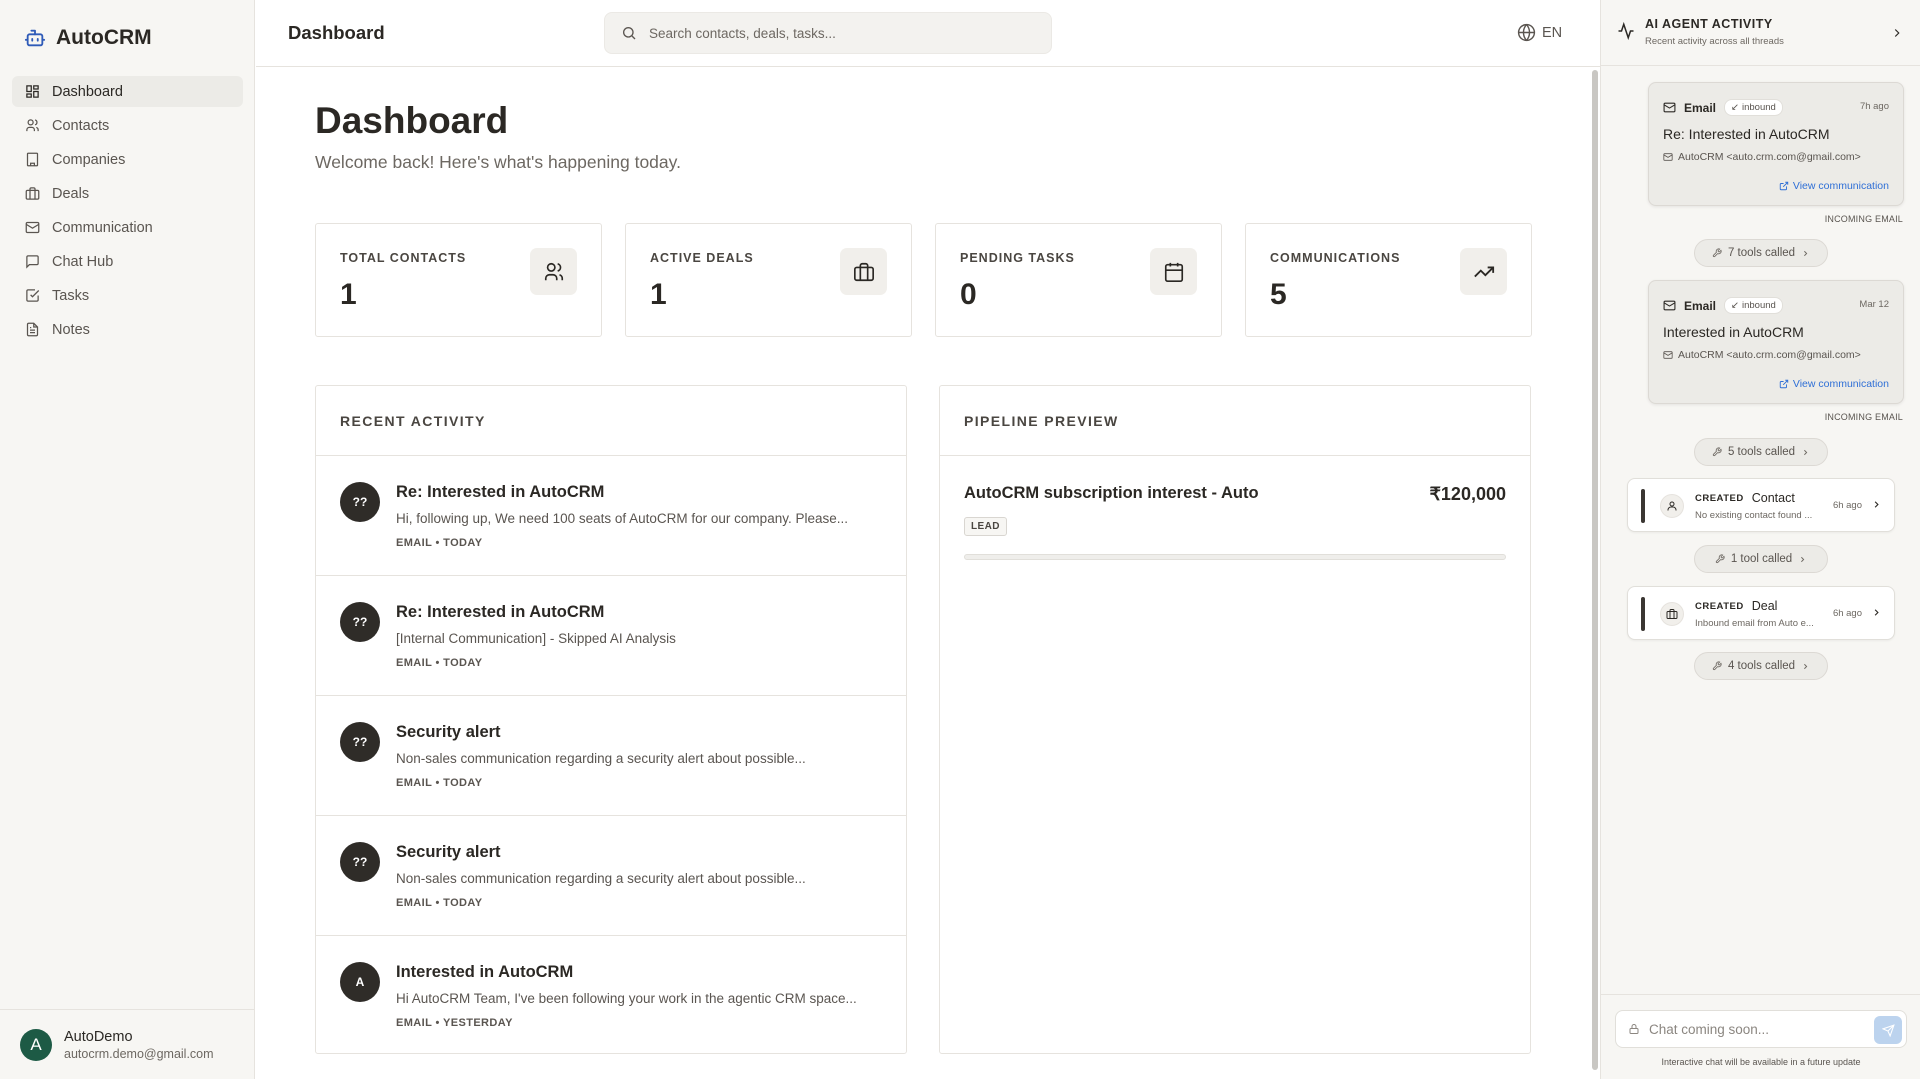  What do you see at coordinates (1595, 570) in the screenshot?
I see `main-scrollbar` at bounding box center [1595, 570].